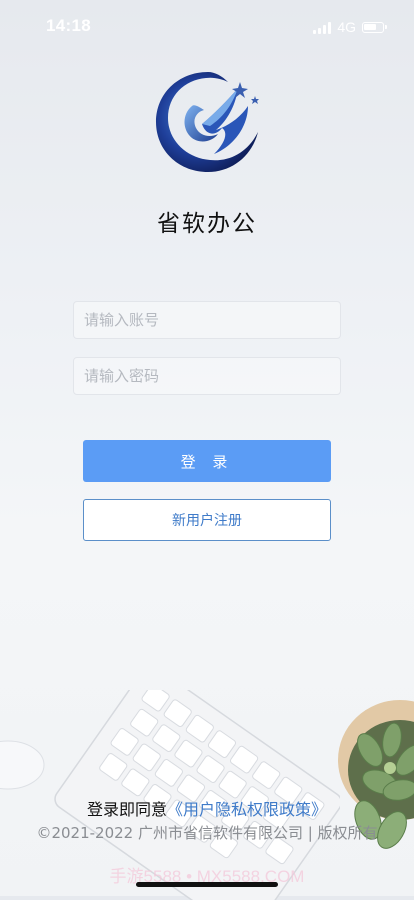 This screenshot has width=414, height=900. I want to click on privacy-policy-link: 《用户隐私权限政策》, so click(247, 809).